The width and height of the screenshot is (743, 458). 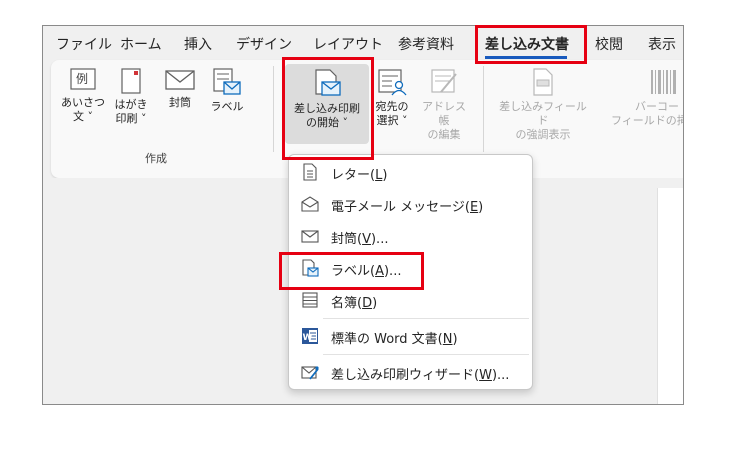 What do you see at coordinates (405, 375) in the screenshot?
I see `wizard-label: 差し込み印刷ウィザード(` at bounding box center [405, 375].